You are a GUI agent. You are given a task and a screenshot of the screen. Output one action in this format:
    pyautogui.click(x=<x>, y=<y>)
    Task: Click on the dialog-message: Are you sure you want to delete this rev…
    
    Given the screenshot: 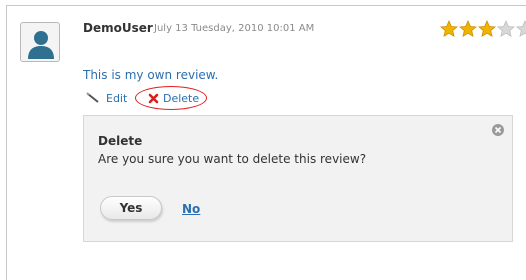 What is the action you would take?
    pyautogui.click(x=232, y=159)
    